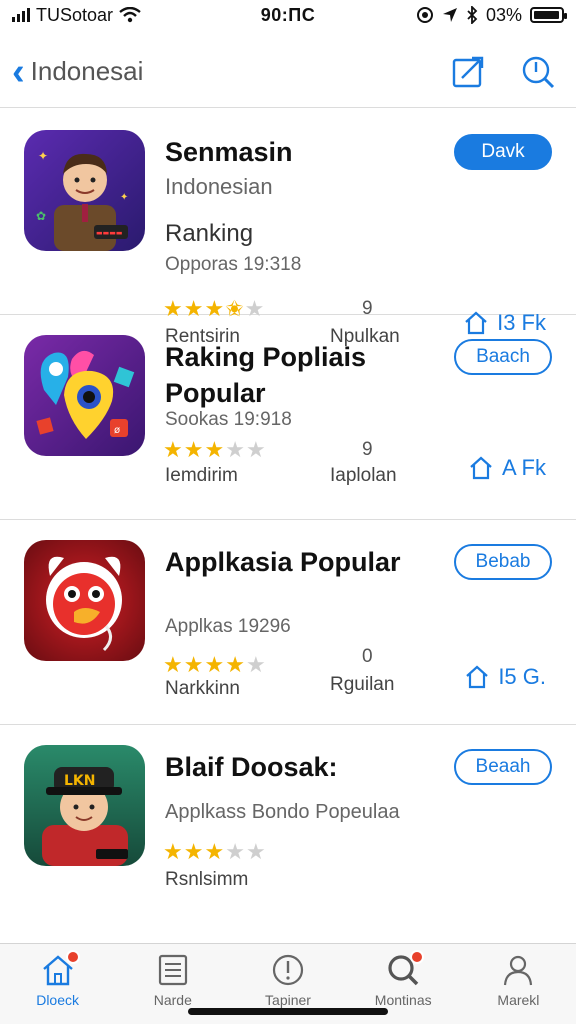 This screenshot has width=576, height=1024. What do you see at coordinates (18, 71) in the screenshot?
I see `chevron-left-icon: ‹` at bounding box center [18, 71].